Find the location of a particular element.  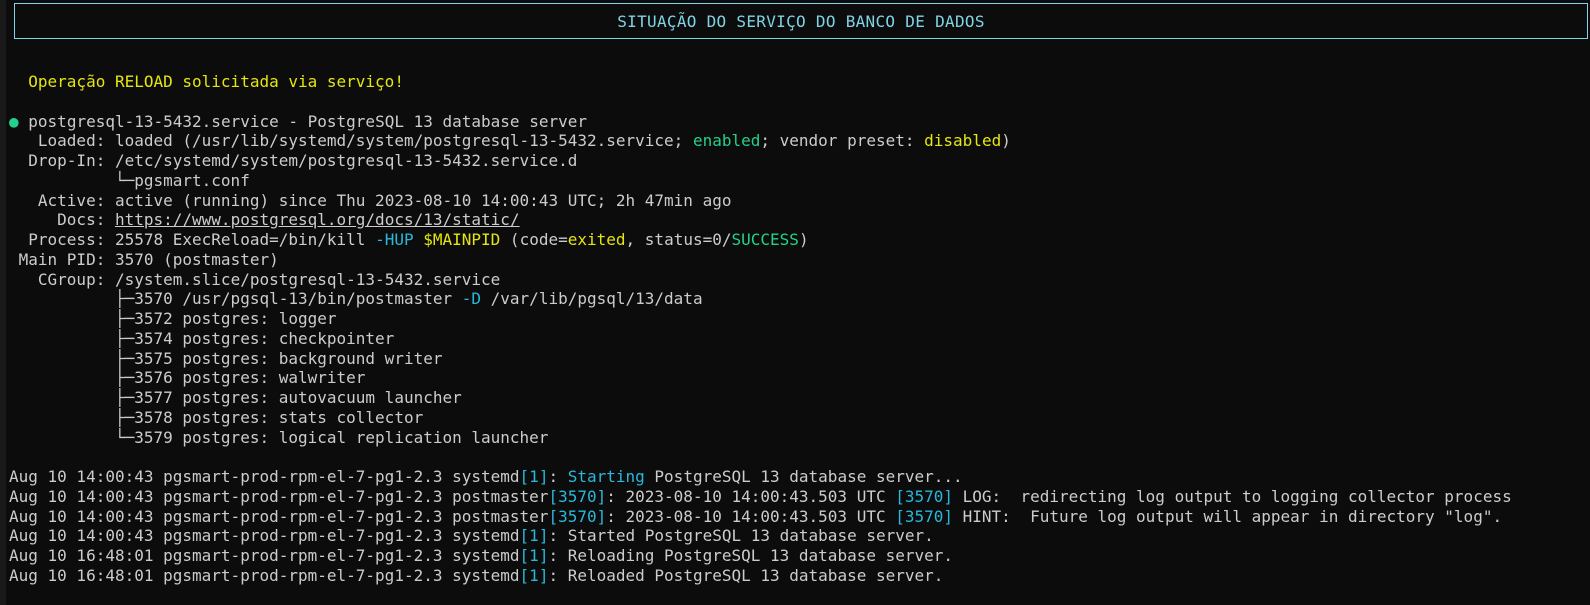

process-code: exited is located at coordinates (596, 239).